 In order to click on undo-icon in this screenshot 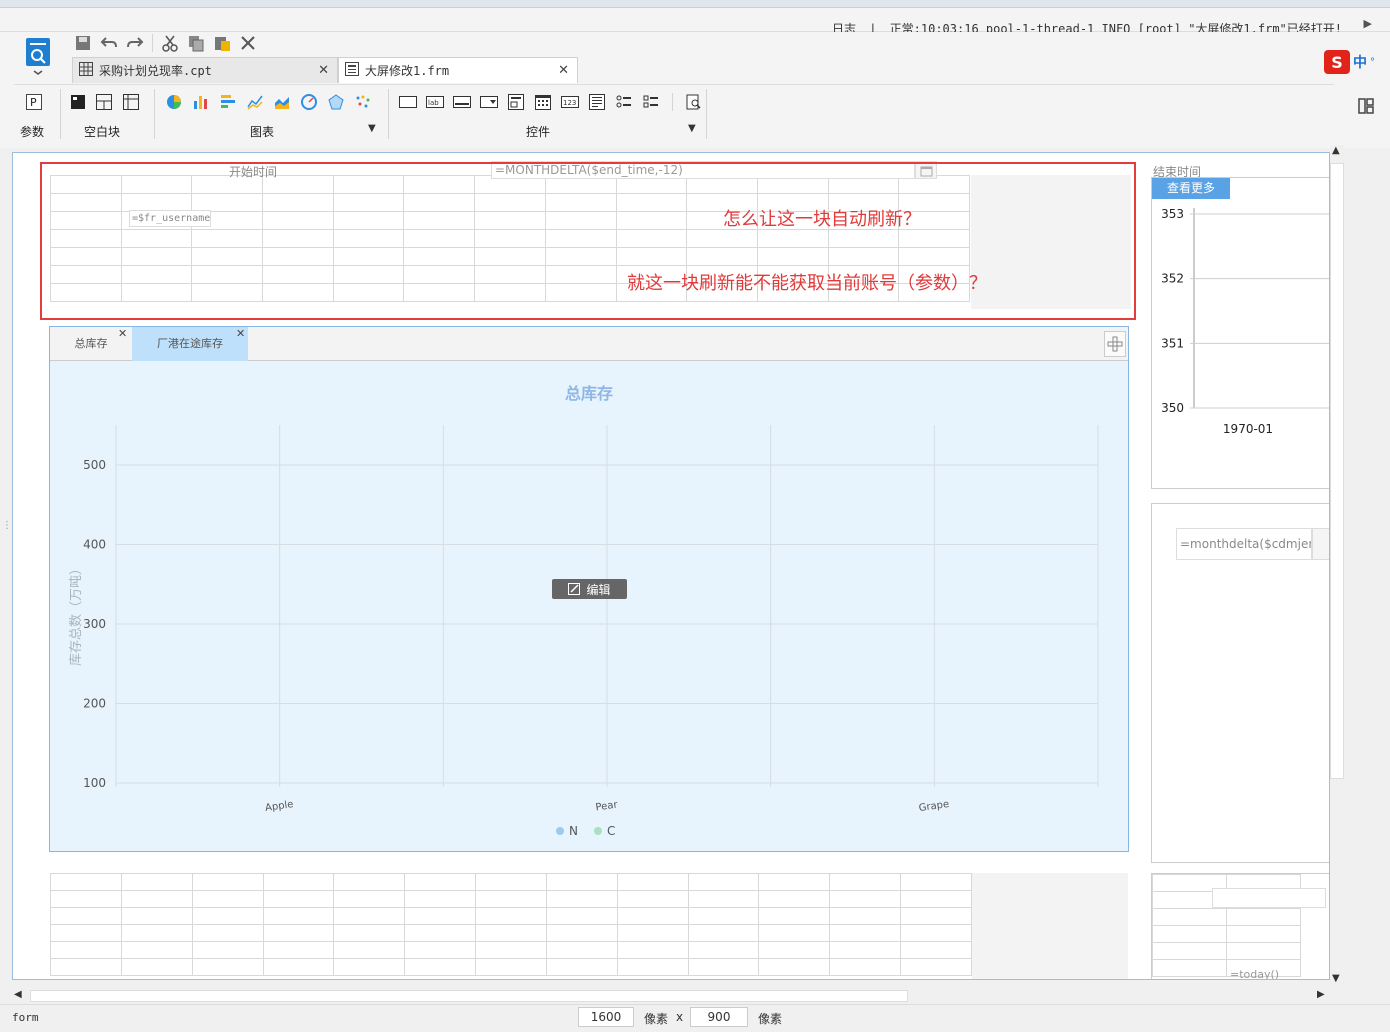, I will do `click(109, 43)`.